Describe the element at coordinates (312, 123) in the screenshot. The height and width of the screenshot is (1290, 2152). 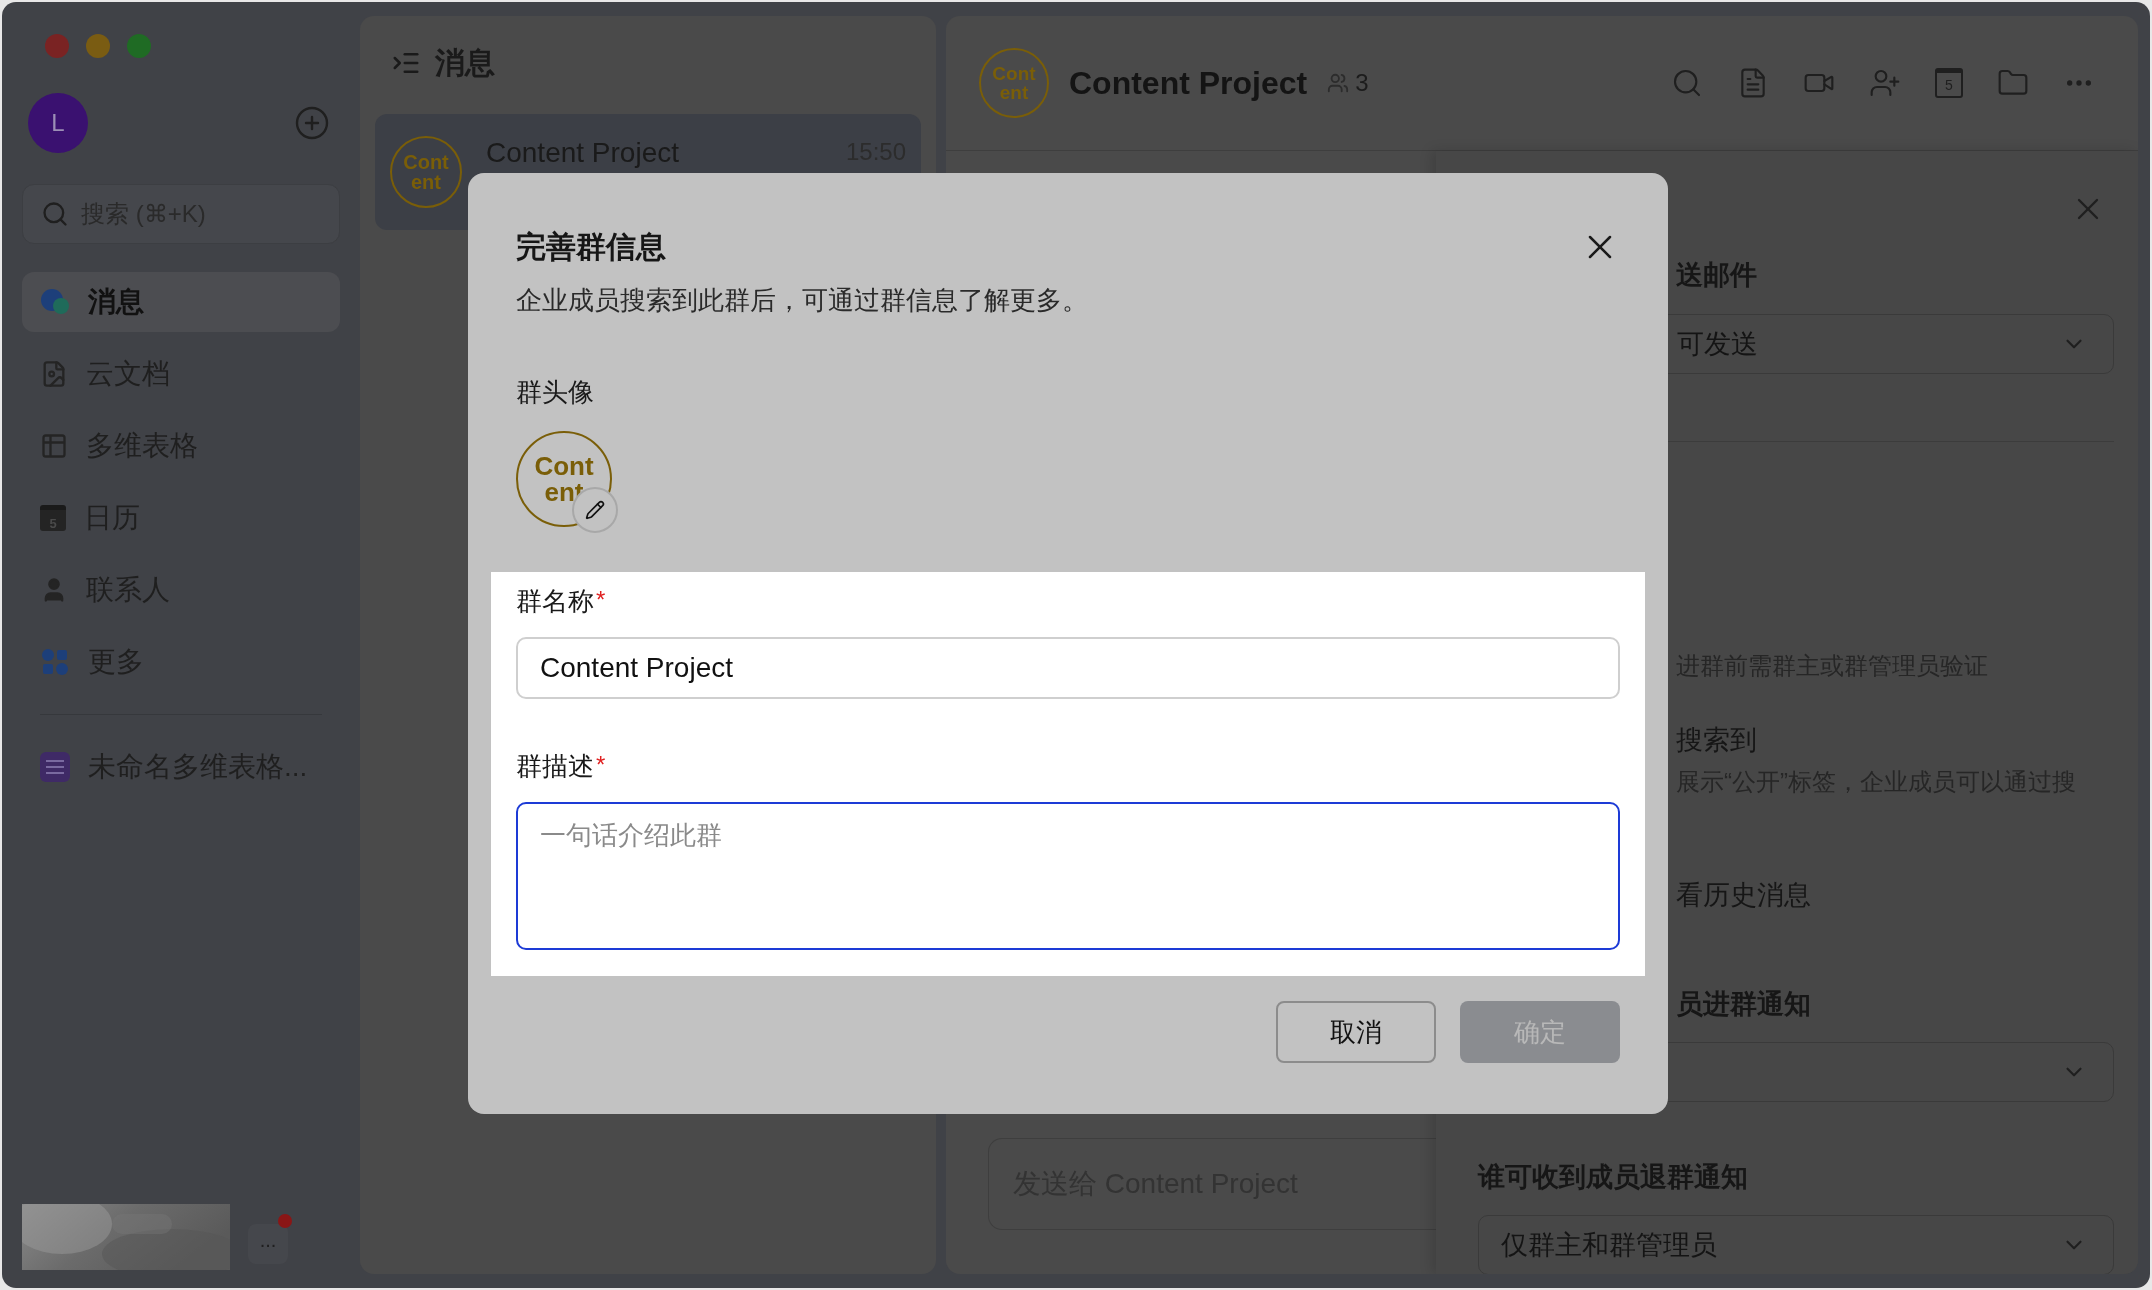
I see `add-icon` at that location.